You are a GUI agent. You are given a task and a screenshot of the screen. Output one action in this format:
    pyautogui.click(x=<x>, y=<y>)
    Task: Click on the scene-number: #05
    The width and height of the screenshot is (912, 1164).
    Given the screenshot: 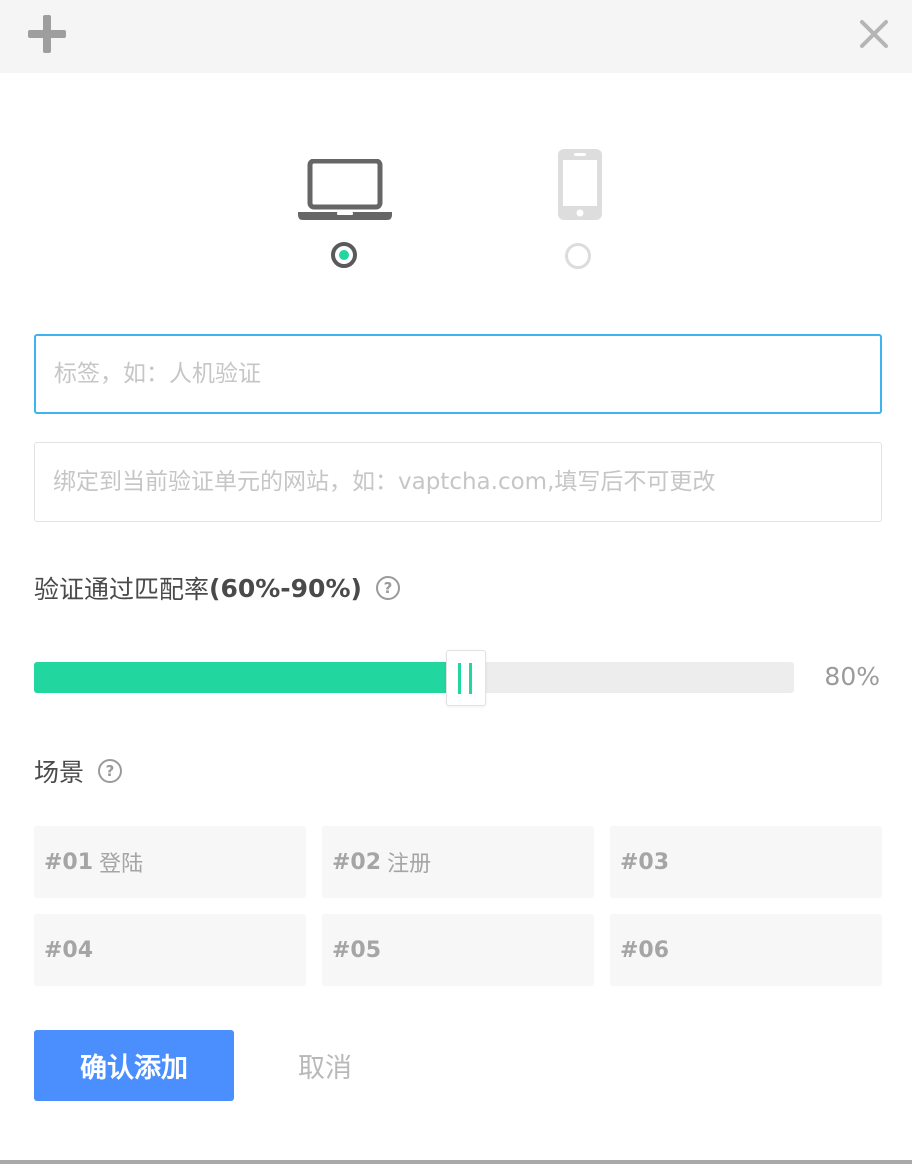 What is the action you would take?
    pyautogui.click(x=357, y=950)
    